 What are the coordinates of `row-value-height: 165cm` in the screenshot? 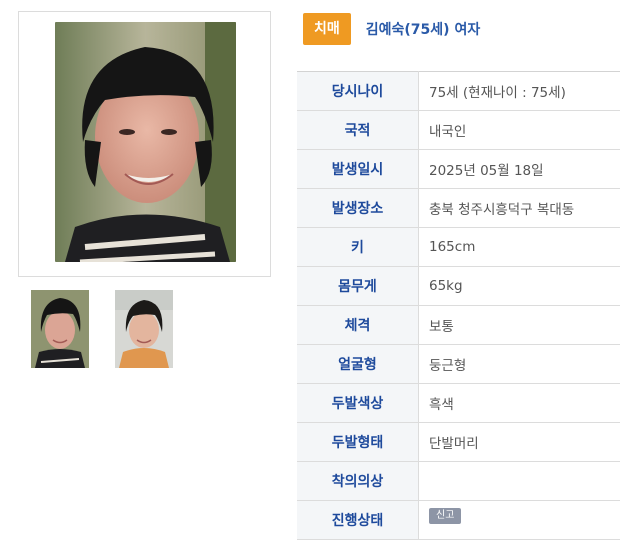 It's located at (519, 247).